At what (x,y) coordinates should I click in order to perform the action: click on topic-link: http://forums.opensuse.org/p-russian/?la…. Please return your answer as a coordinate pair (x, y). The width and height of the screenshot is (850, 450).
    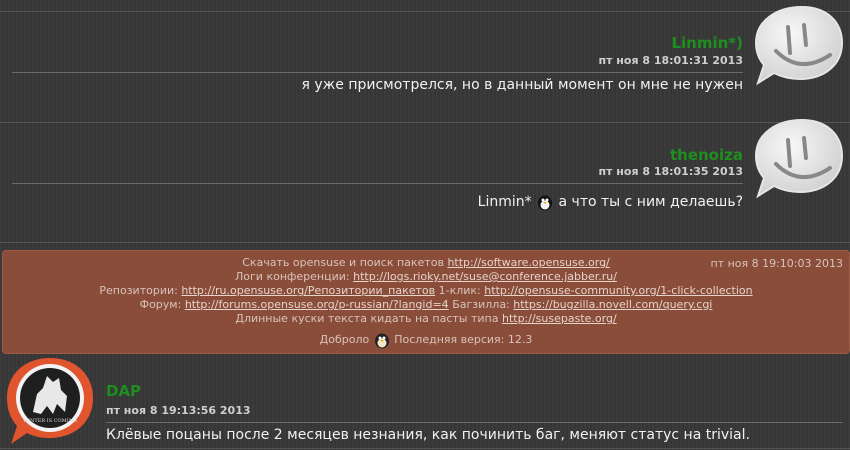
    Looking at the image, I should click on (317, 304).